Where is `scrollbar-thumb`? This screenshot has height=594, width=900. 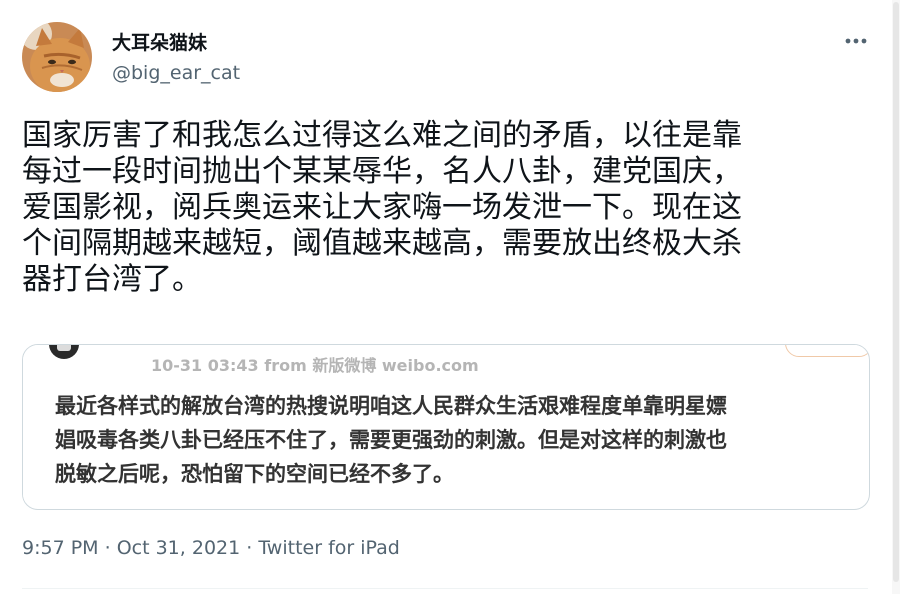 scrollbar-thumb is located at coordinates (896, 292).